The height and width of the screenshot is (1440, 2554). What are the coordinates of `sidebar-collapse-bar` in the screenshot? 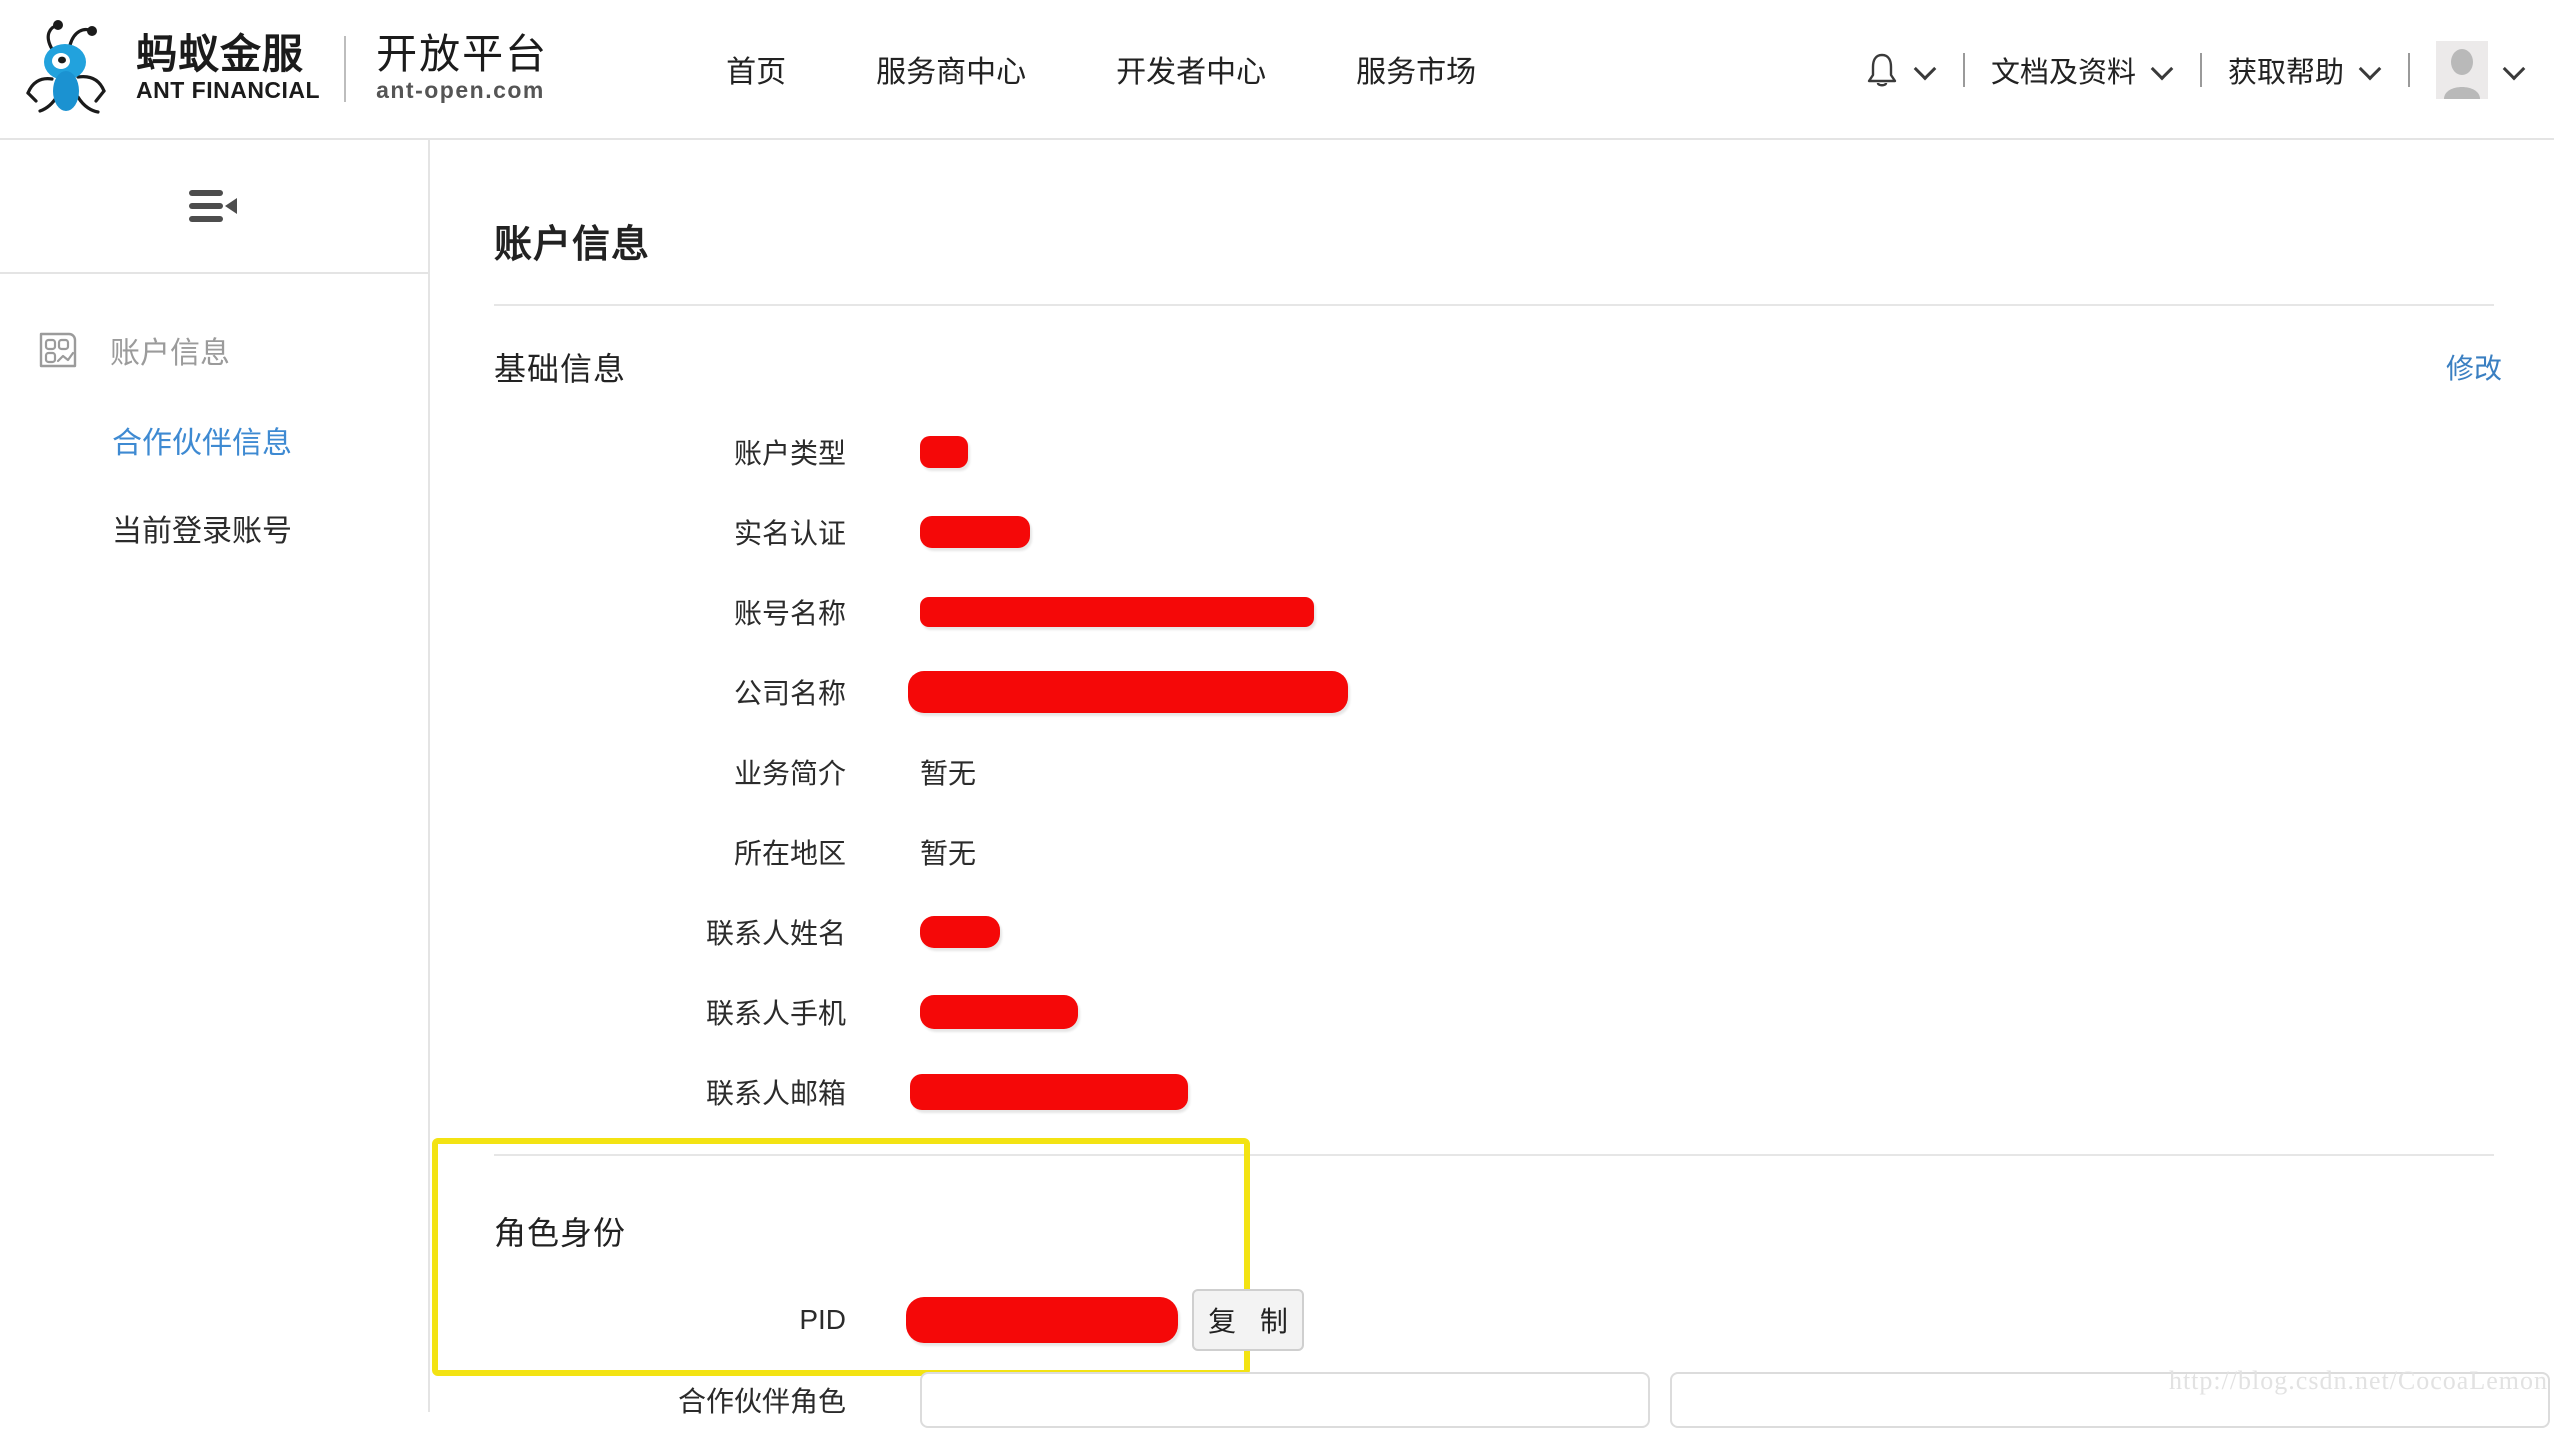 It's located at (214, 207).